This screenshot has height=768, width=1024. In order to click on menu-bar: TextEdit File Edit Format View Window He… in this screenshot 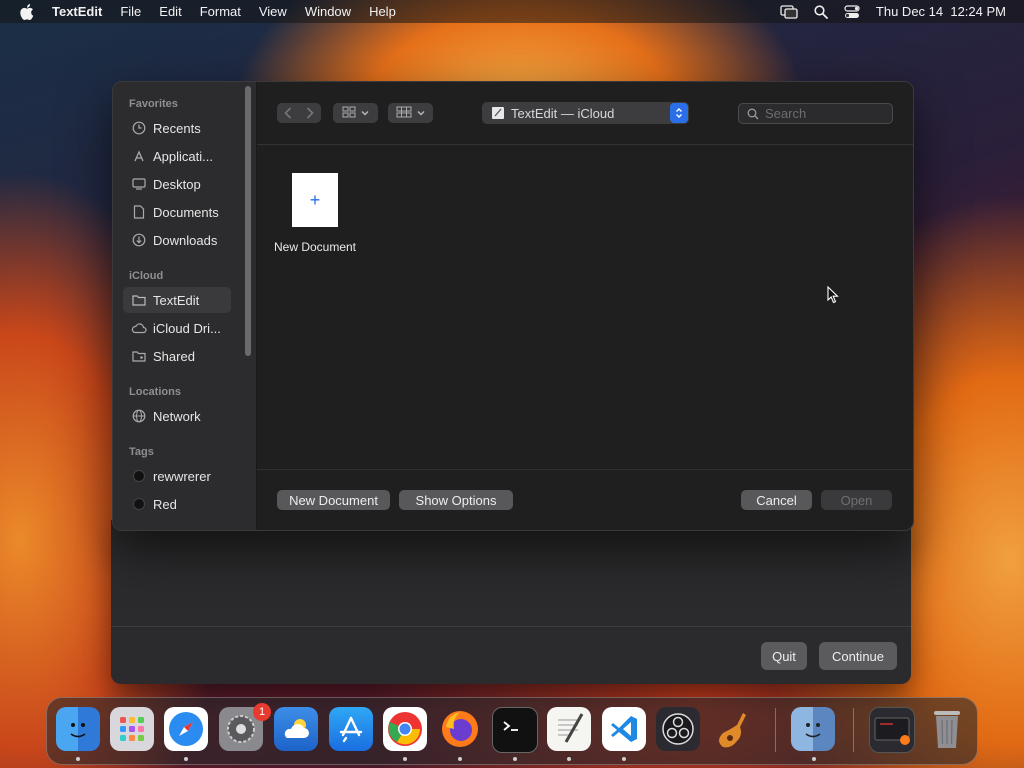, I will do `click(512, 11)`.